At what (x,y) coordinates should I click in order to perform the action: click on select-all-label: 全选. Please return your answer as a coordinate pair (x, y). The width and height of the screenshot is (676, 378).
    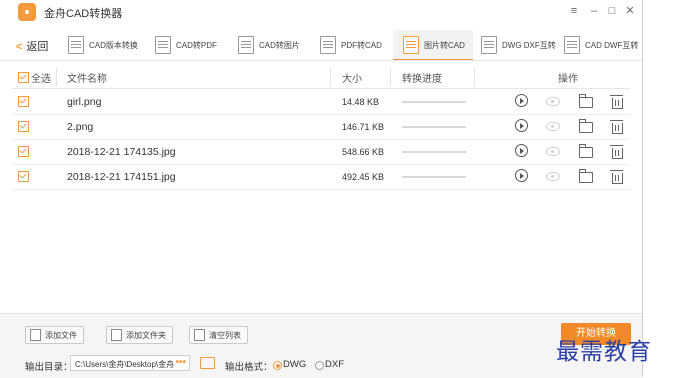
    Looking at the image, I should click on (41, 77).